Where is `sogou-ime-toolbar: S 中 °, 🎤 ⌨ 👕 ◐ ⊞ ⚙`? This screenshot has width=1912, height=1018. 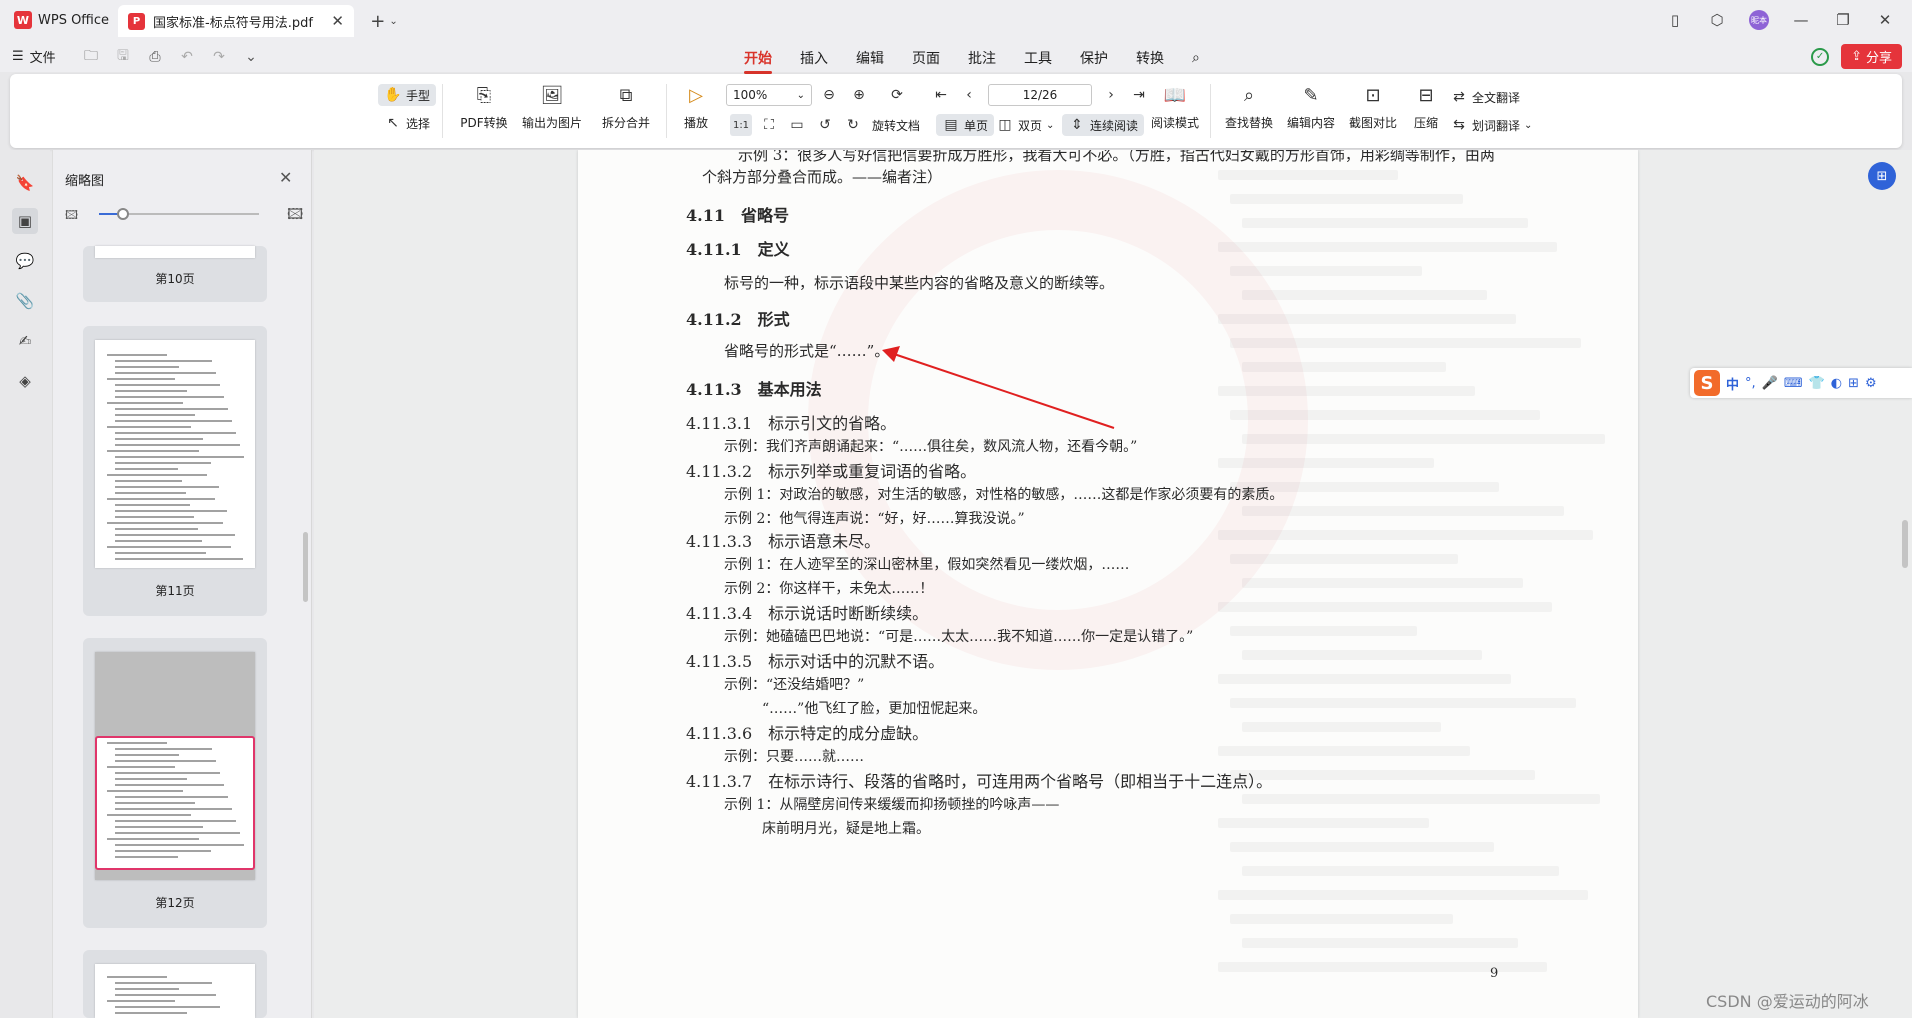
sogou-ime-toolbar: S 中 °, 🎤 ⌨ 👕 ◐ ⊞ ⚙ is located at coordinates (1801, 383).